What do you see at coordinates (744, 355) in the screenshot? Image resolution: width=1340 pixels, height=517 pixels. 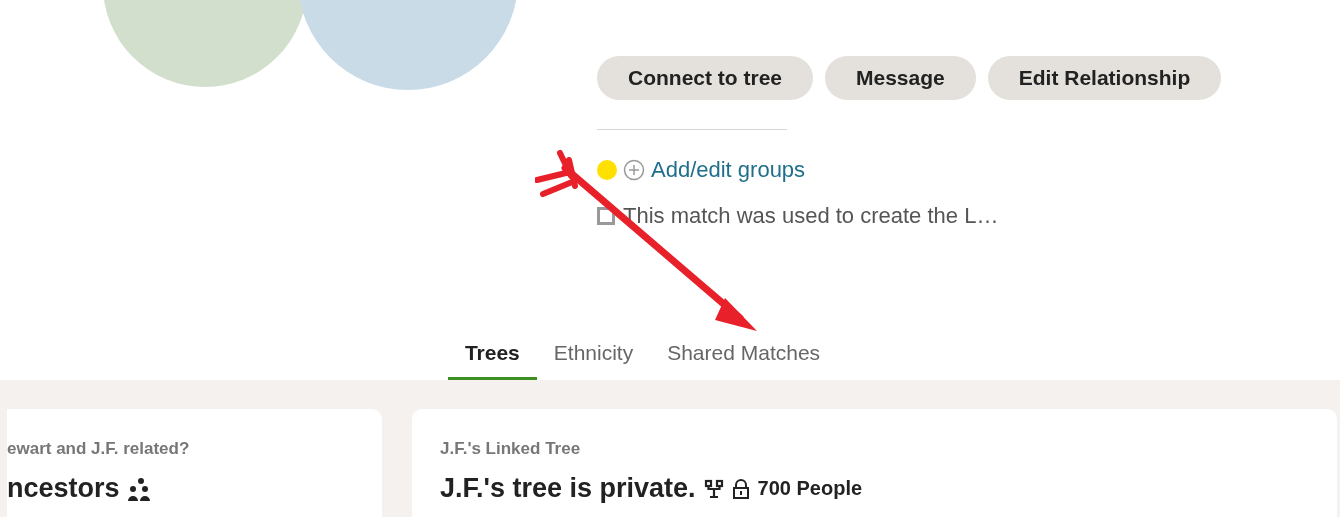 I see `tab: Shared Matches` at bounding box center [744, 355].